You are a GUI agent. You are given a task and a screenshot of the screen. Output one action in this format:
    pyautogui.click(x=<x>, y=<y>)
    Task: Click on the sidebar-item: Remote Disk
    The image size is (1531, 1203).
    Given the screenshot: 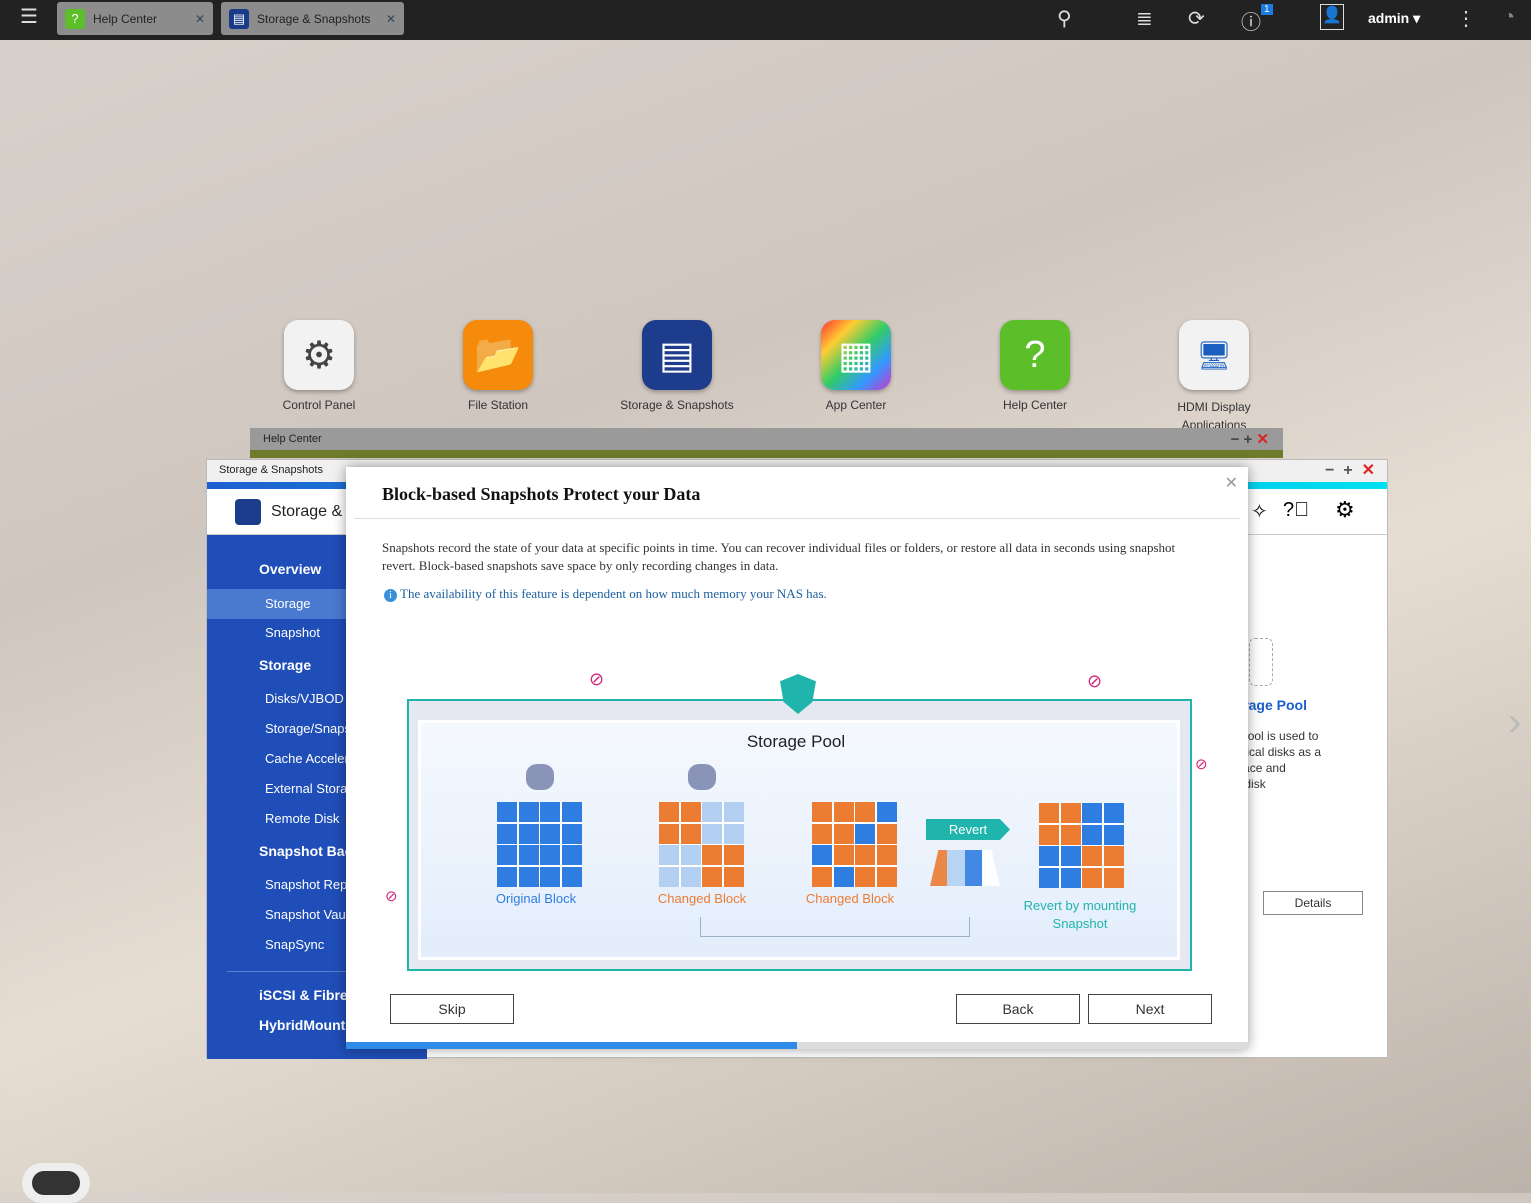 What is the action you would take?
    pyautogui.click(x=306, y=818)
    